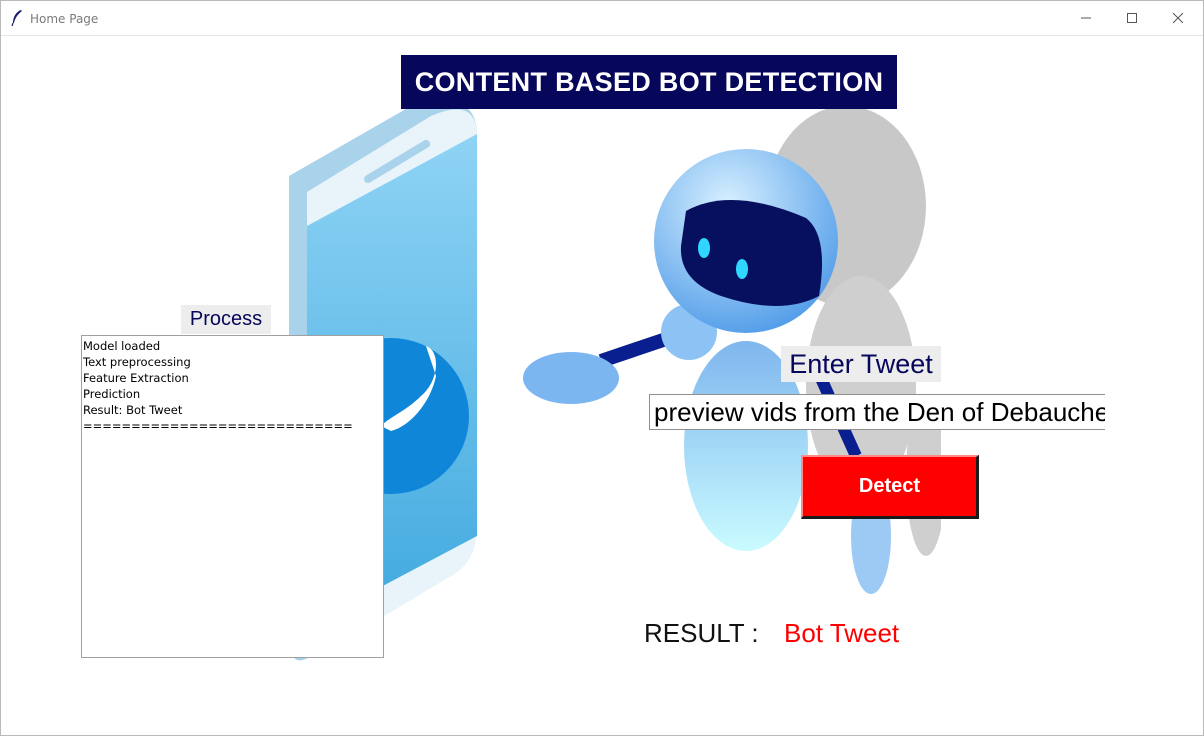  I want to click on maximize-button, so click(1132, 18).